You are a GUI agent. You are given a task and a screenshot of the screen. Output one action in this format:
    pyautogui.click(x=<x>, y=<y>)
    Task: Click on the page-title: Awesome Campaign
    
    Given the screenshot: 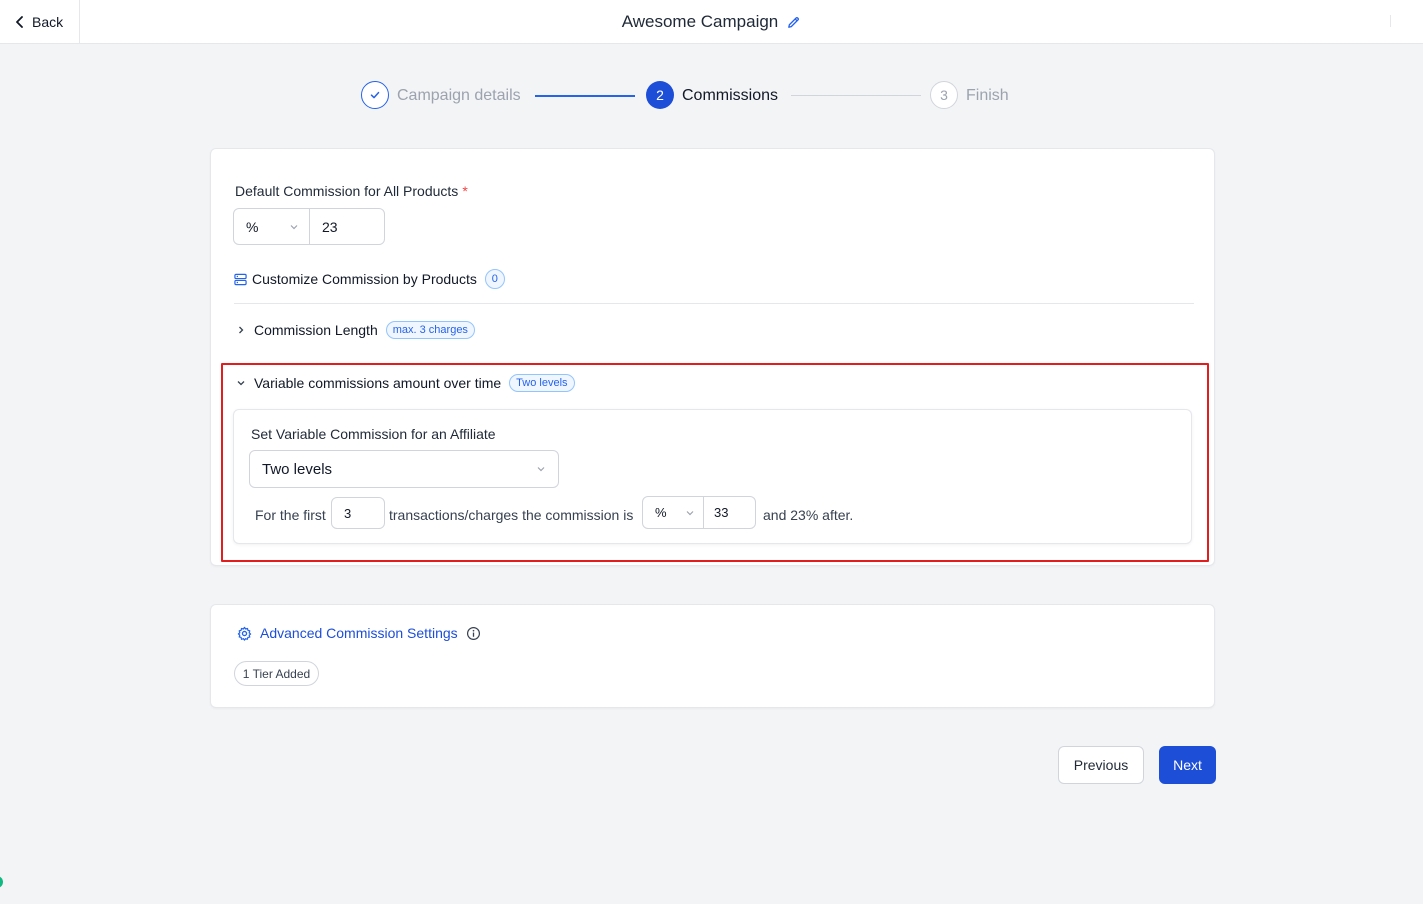 What is the action you would take?
    pyautogui.click(x=700, y=21)
    